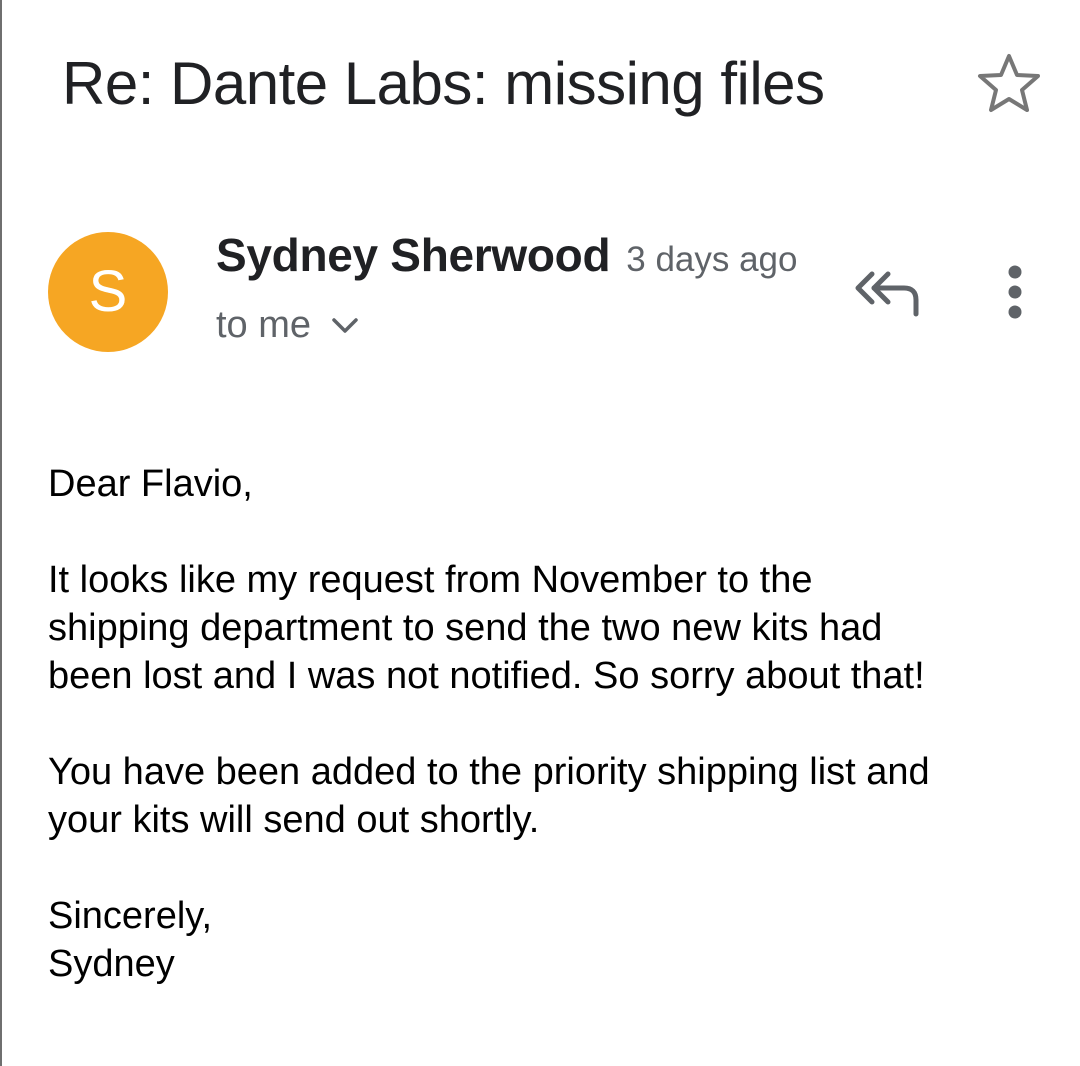 The height and width of the screenshot is (1066, 1080). Describe the element at coordinates (150, 484) in the screenshot. I see `body-greeting: Dear Flavio,` at that location.